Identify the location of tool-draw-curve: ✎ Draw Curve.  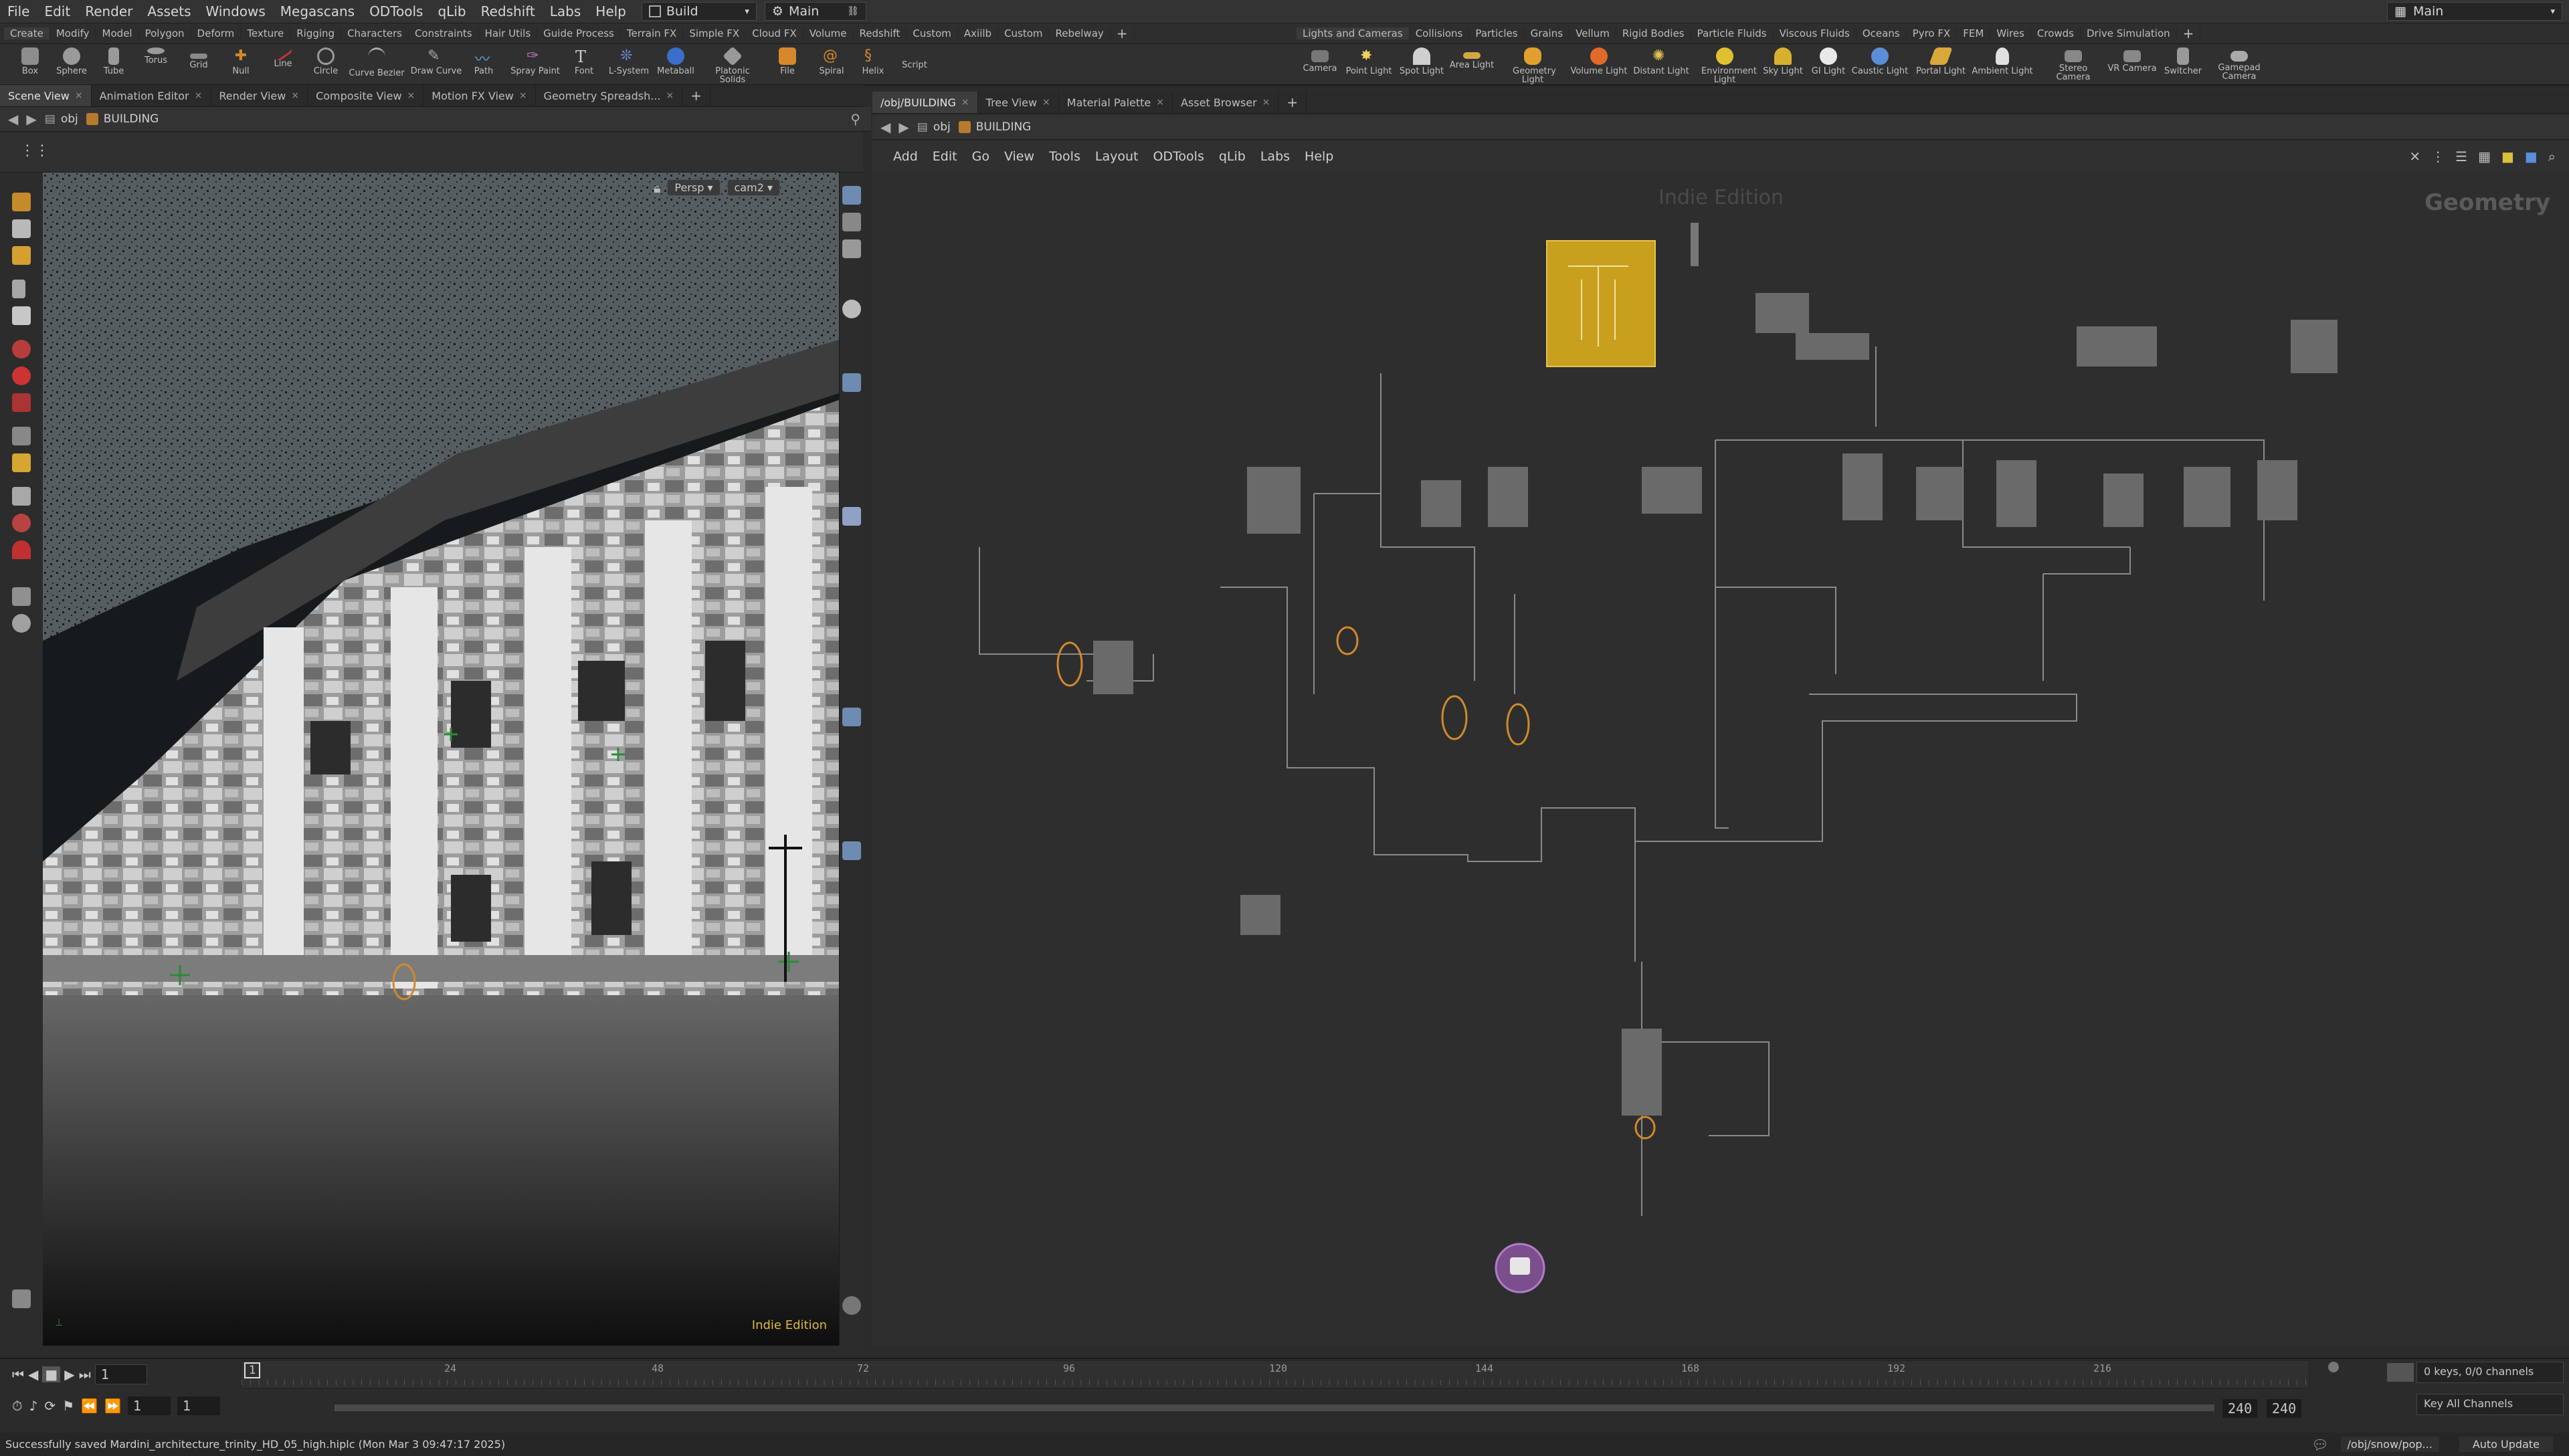
(437, 64).